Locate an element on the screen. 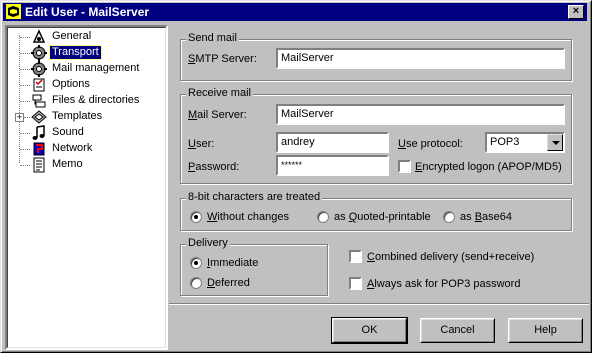 This screenshot has height=353, width=592. base64-radio is located at coordinates (449, 217).